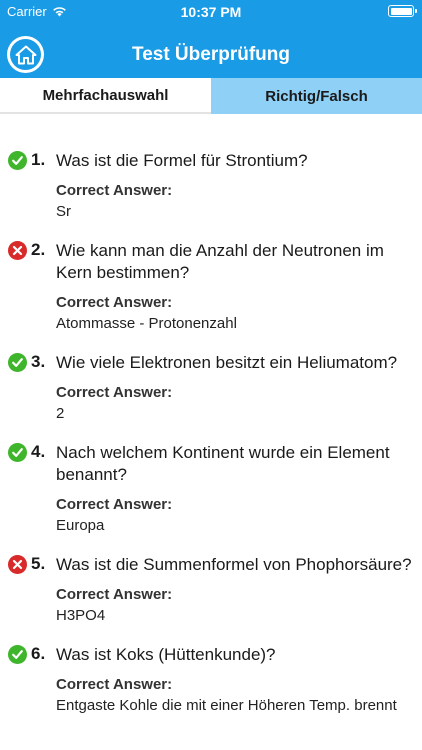 The image size is (422, 750). Describe the element at coordinates (182, 160) in the screenshot. I see `question-text: Was ist die Formel für Strontium?` at that location.